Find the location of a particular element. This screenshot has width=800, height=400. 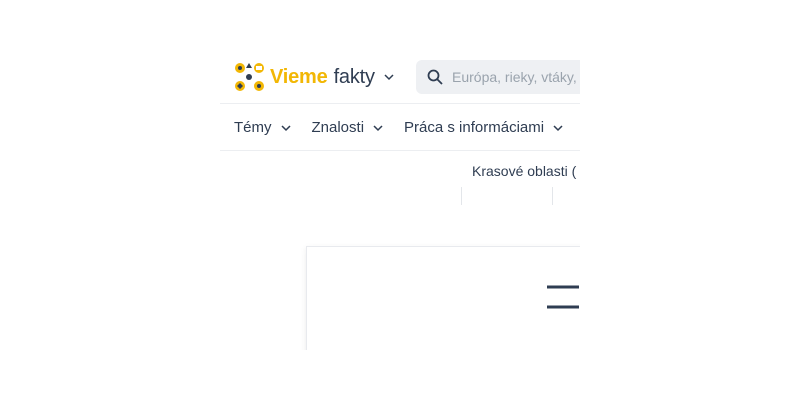

breadcrumb-text: Krasové oblasti ( is located at coordinates (524, 171).